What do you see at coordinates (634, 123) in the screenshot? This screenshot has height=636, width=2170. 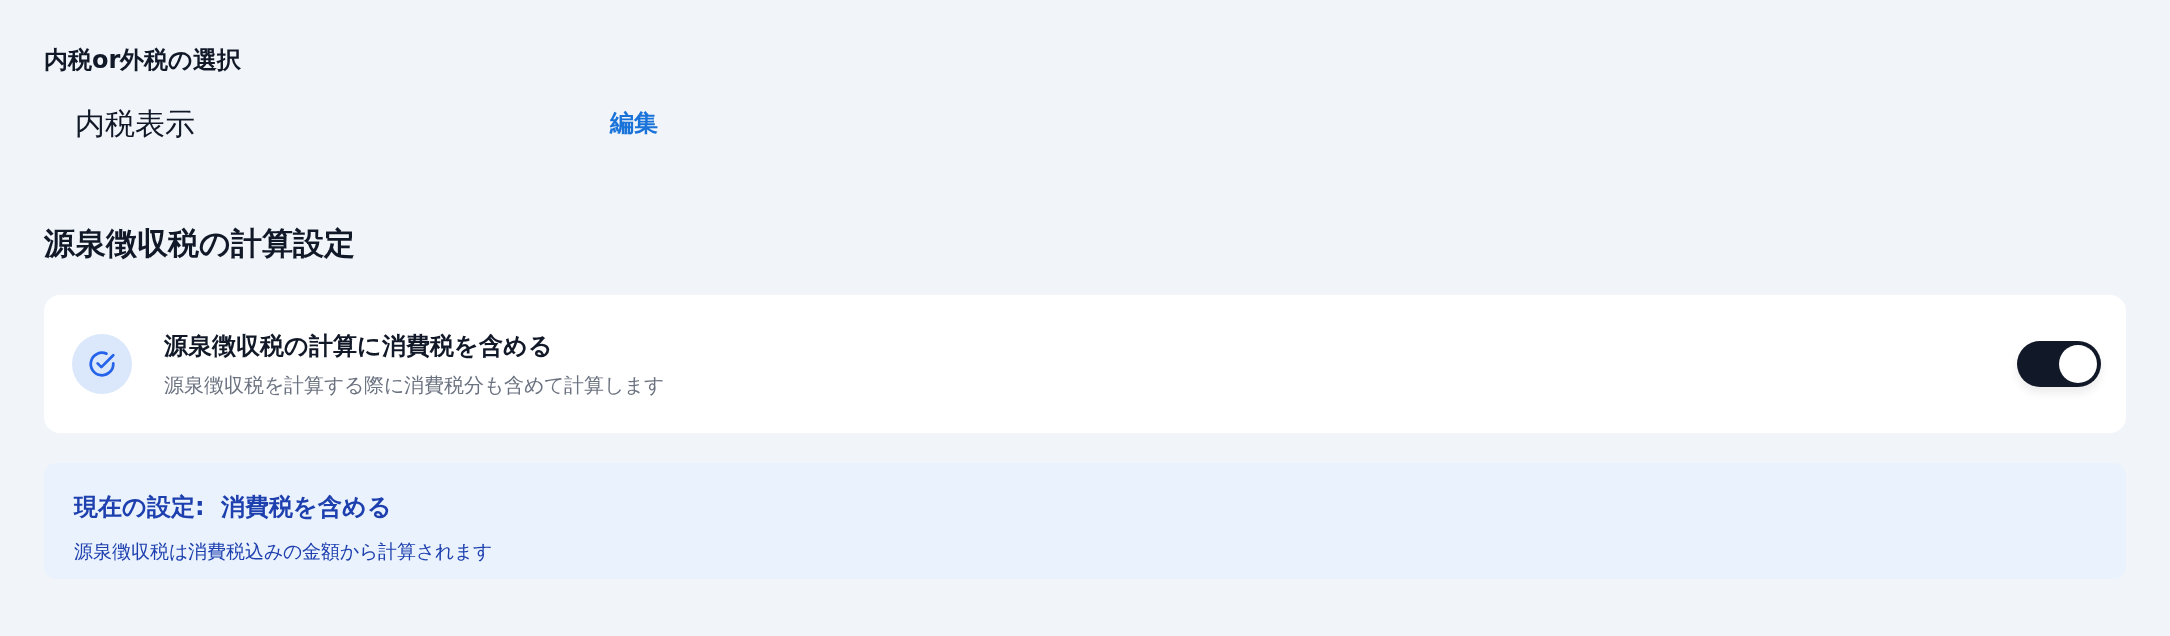 I see `edit-link: 編集` at bounding box center [634, 123].